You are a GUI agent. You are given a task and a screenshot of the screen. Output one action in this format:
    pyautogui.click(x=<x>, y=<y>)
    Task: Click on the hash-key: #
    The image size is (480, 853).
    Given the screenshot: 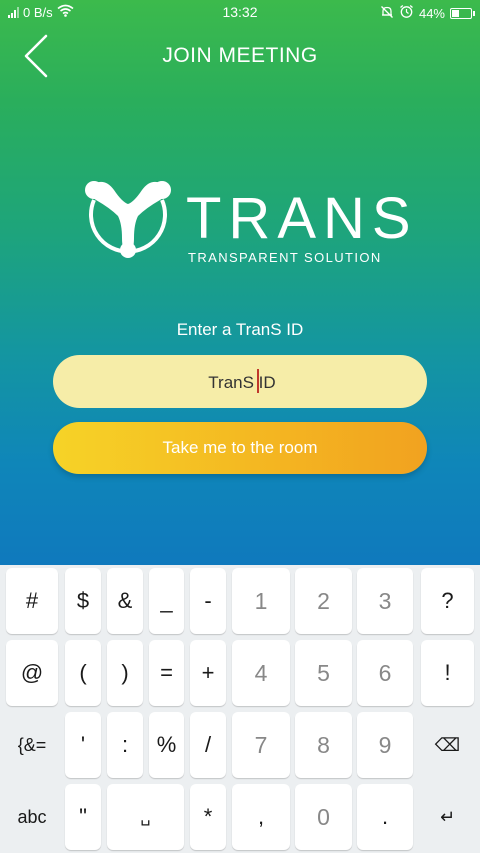 What is the action you would take?
    pyautogui.click(x=32, y=601)
    